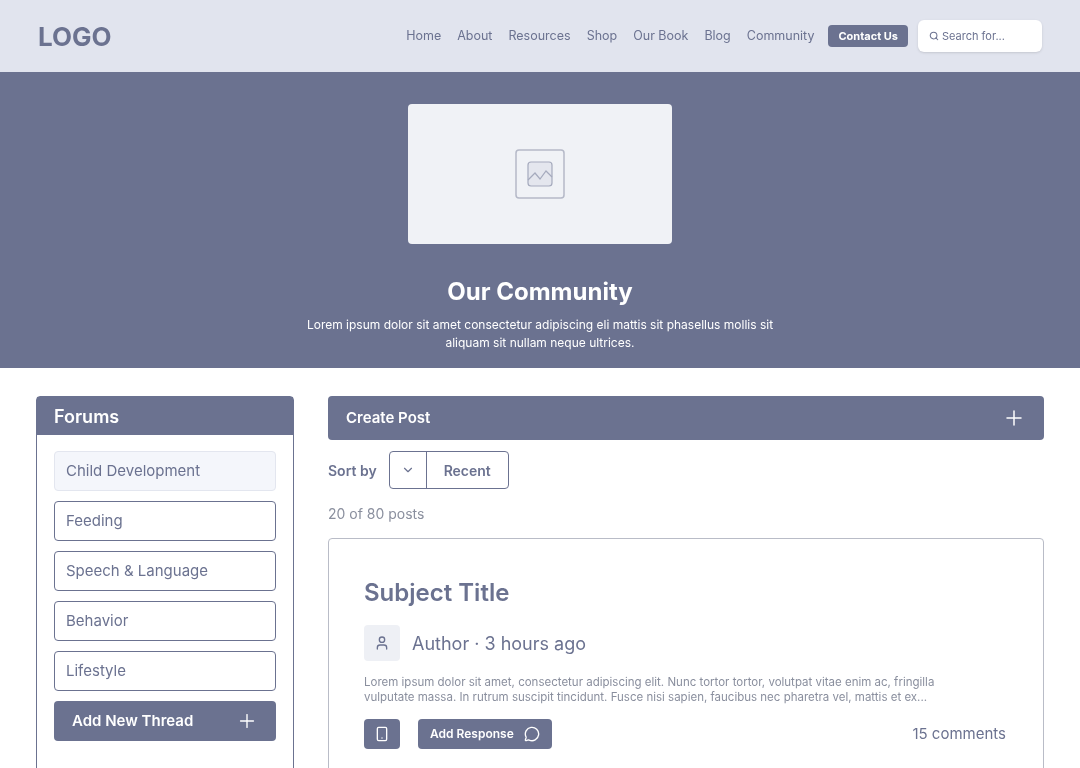 The image size is (1080, 768). Describe the element at coordinates (868, 36) in the screenshot. I see `contact-button: Contact Us` at that location.